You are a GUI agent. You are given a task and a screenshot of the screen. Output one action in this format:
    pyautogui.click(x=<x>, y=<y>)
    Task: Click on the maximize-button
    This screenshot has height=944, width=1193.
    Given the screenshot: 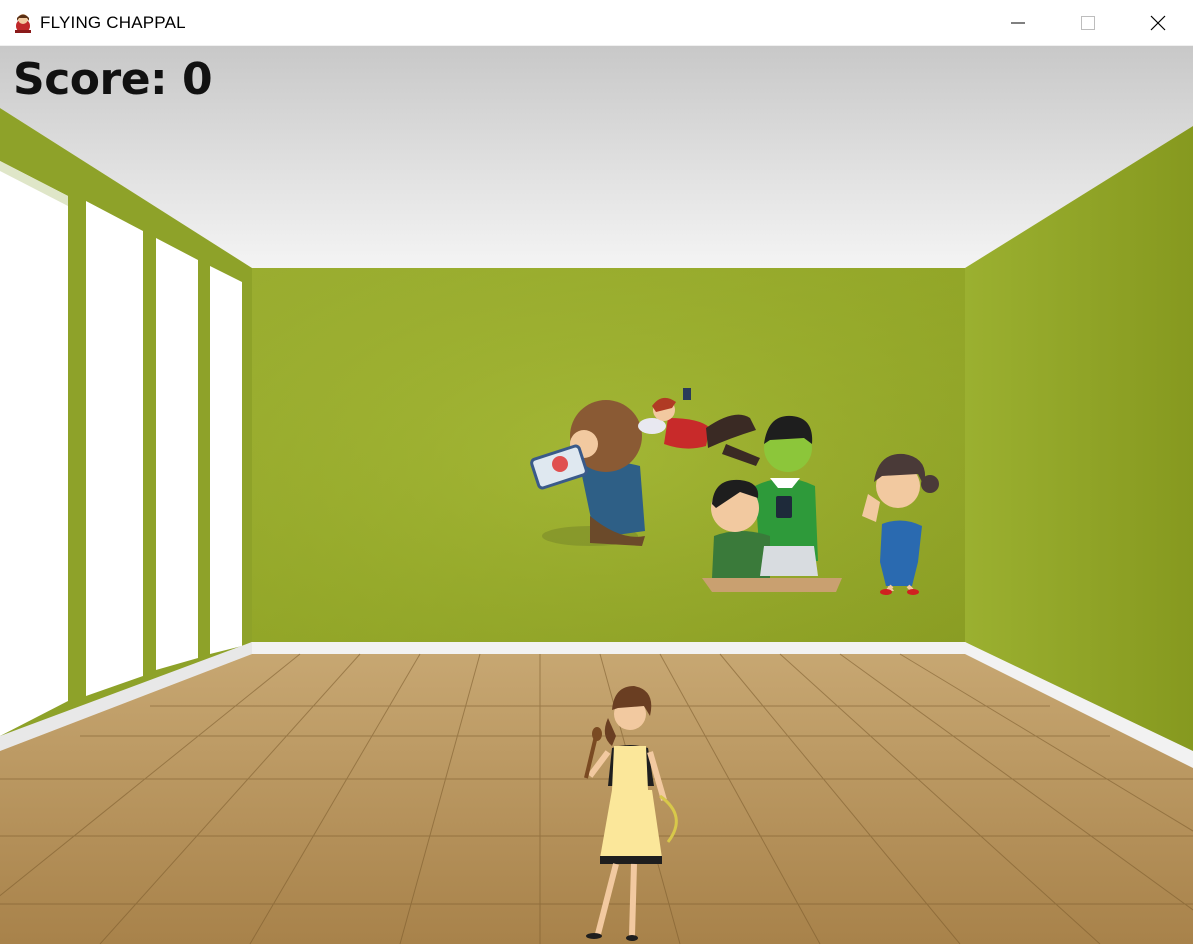 What is the action you would take?
    pyautogui.click(x=1088, y=23)
    